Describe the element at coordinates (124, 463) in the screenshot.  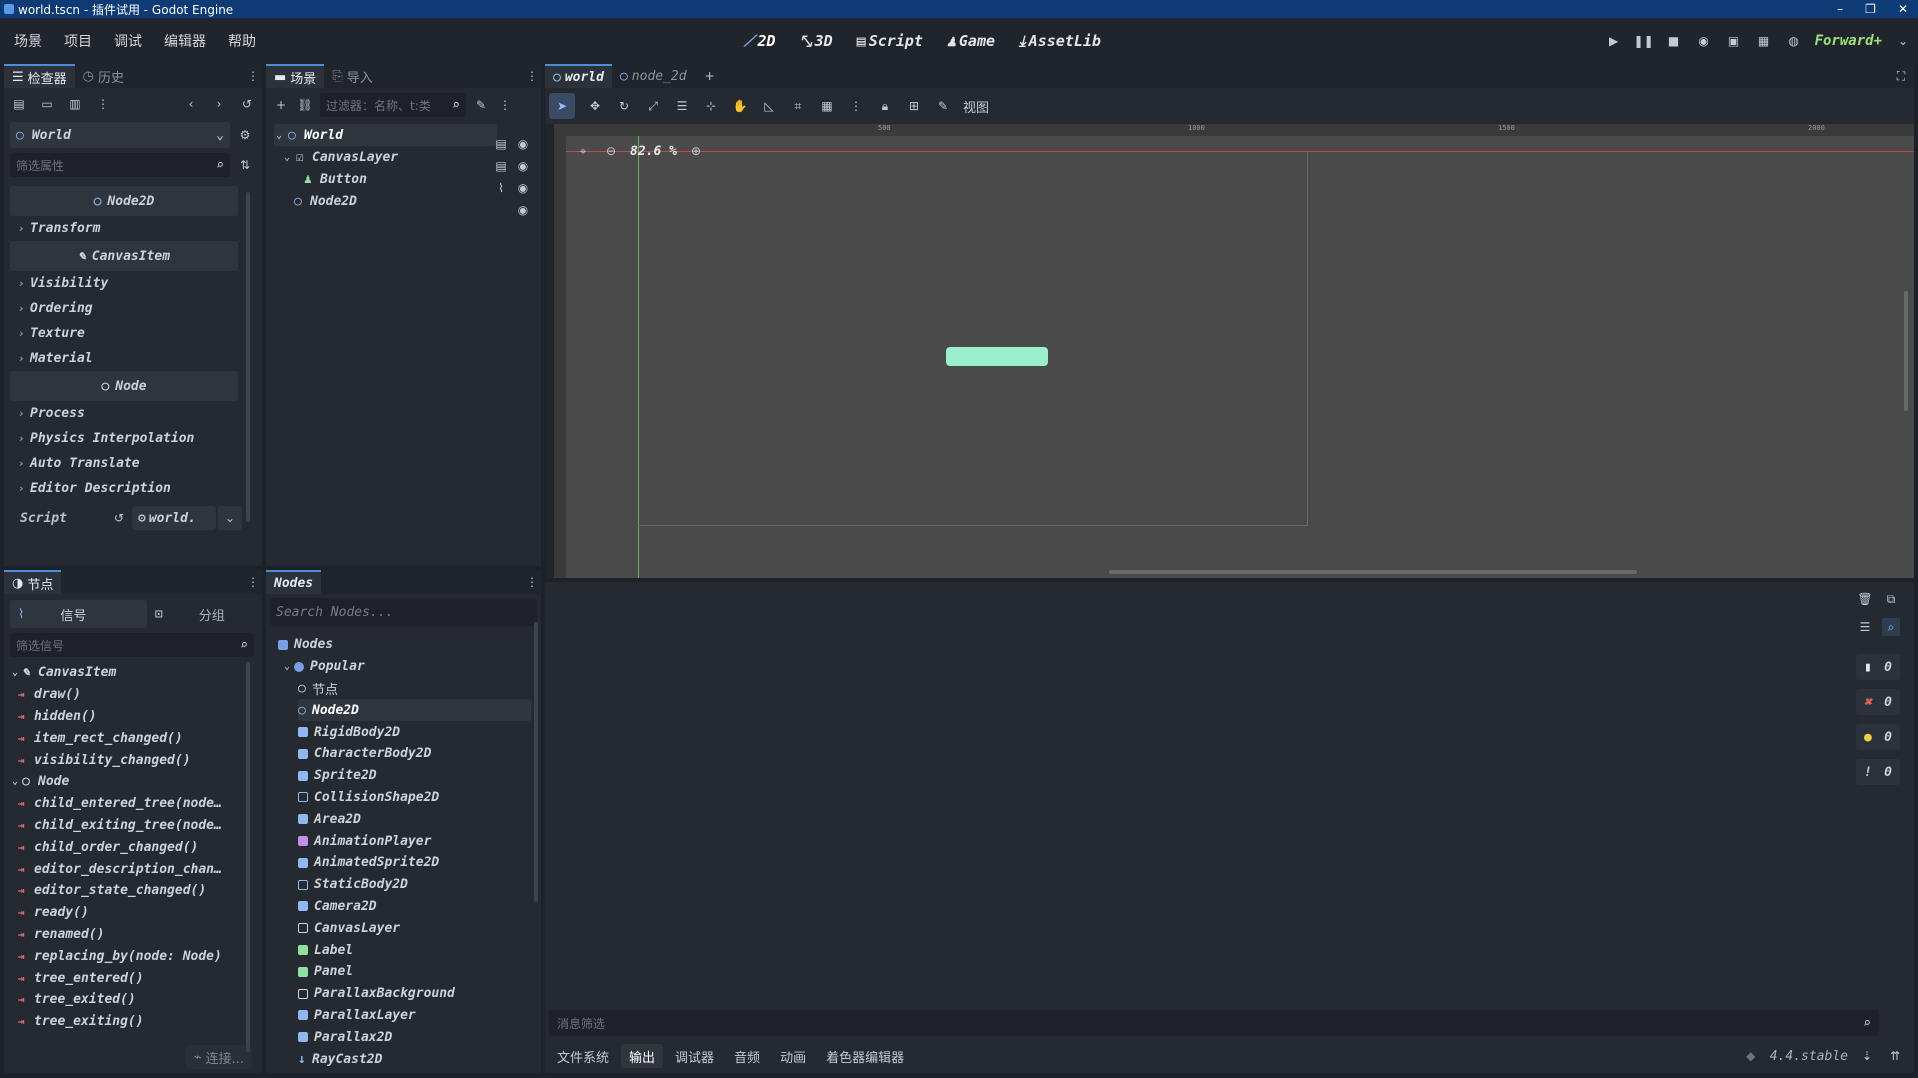
I see `category-auto-translate: › Auto Translate` at that location.